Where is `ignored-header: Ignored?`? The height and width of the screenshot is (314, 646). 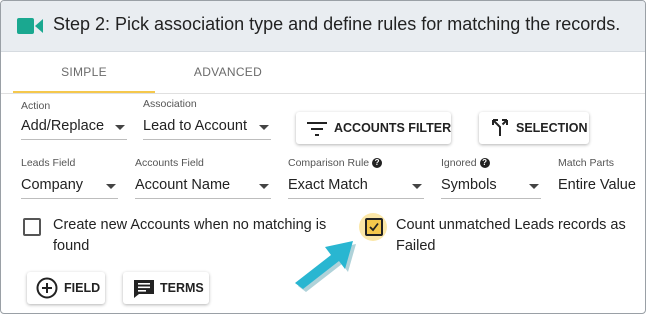
ignored-header: Ignored? is located at coordinates (465, 163).